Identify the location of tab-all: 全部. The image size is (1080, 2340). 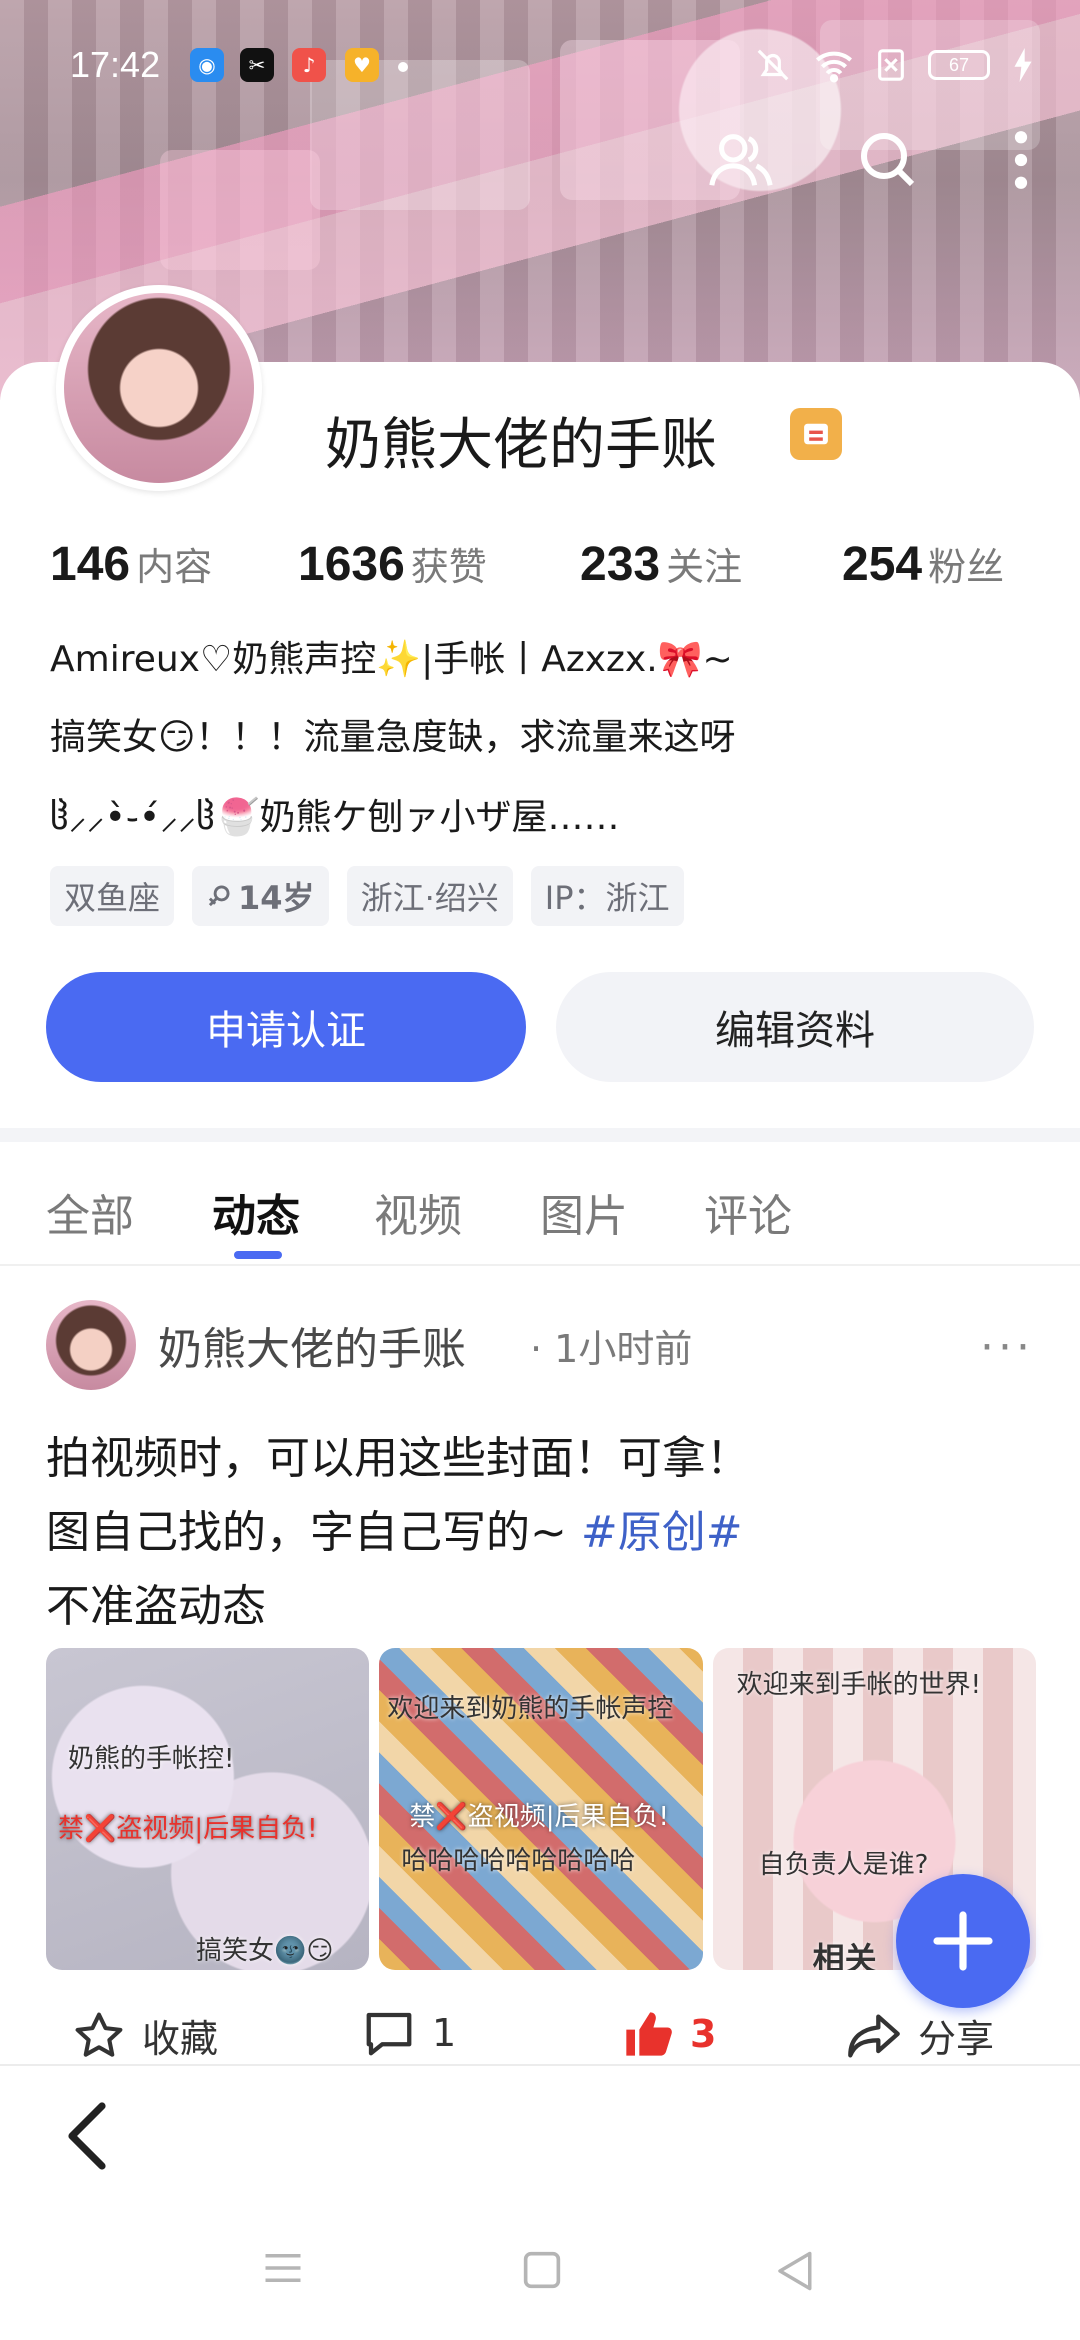
(90, 1212).